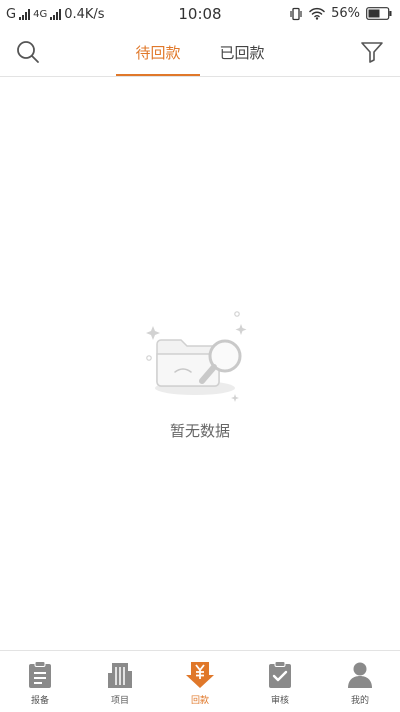  I want to click on nav-item-project: 项目, so click(120, 681).